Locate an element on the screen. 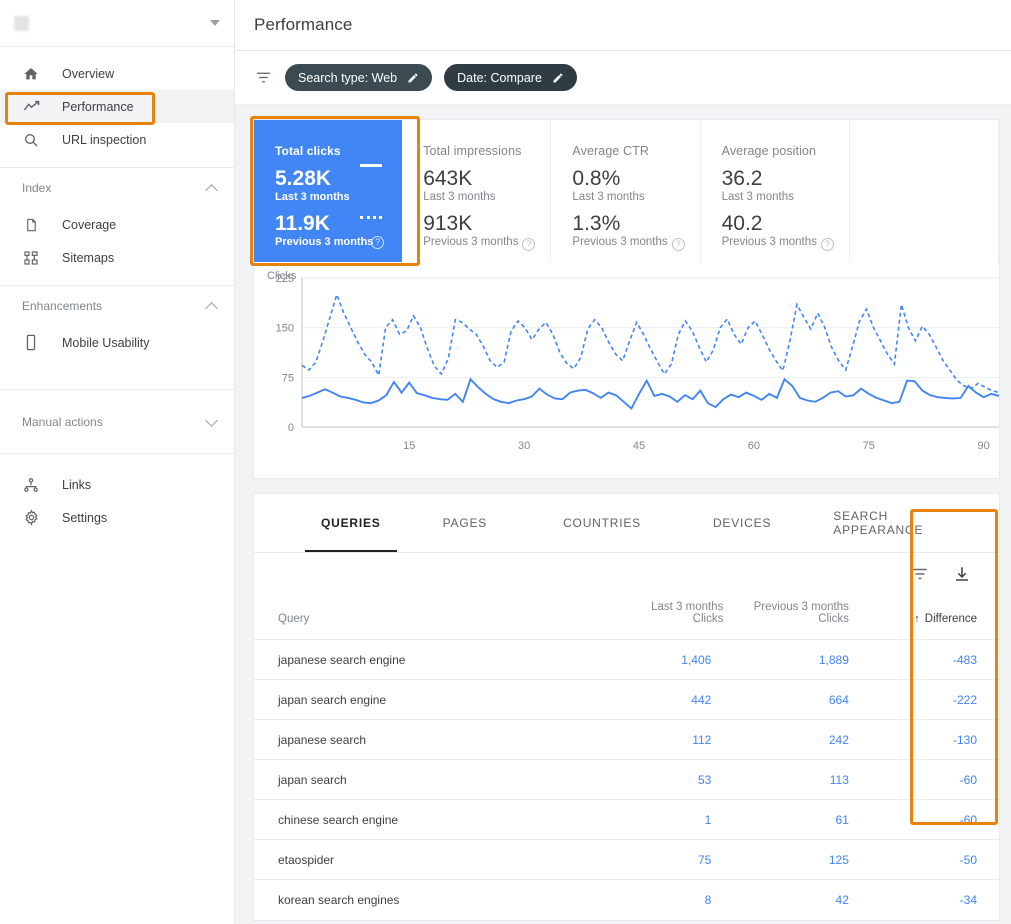  svg-text: 30 is located at coordinates (524, 446).